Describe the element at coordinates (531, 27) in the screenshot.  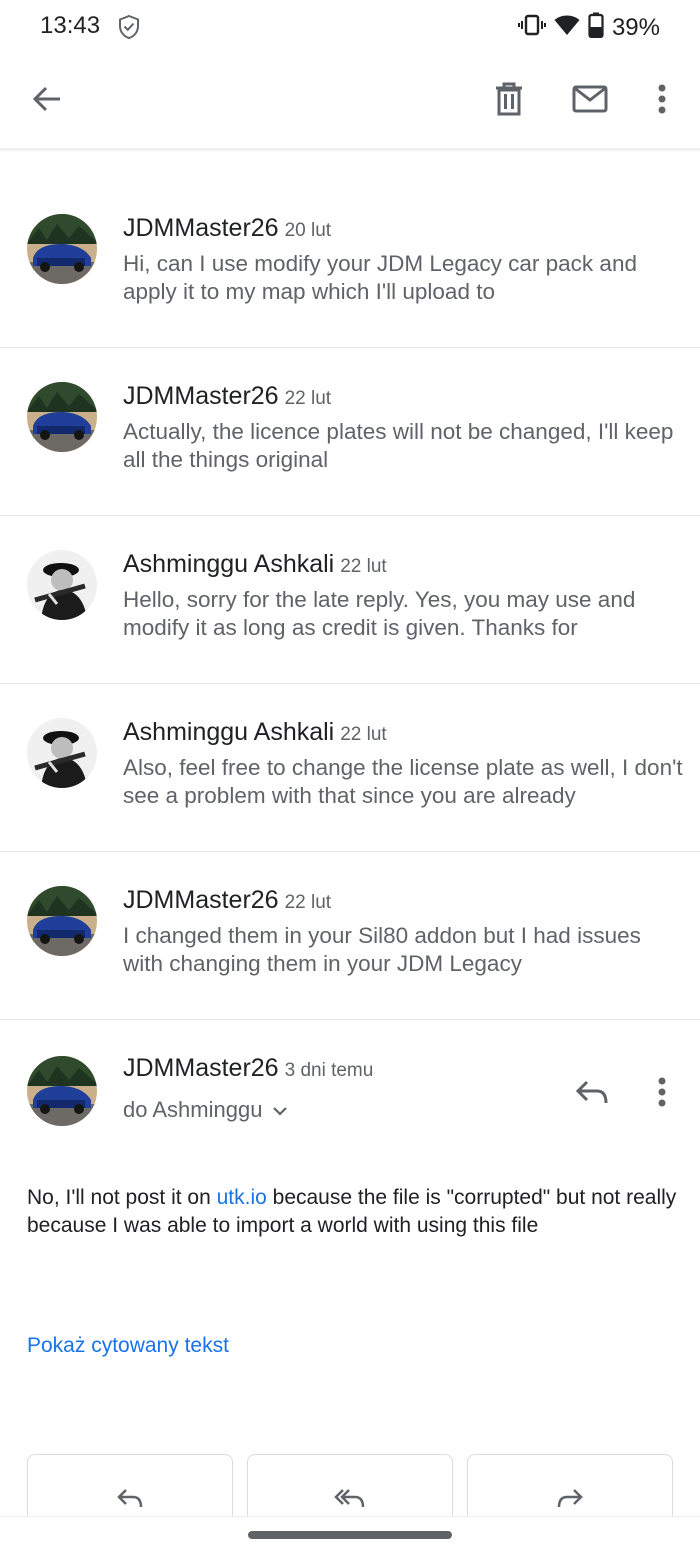
I see `vibrate-icon` at that location.